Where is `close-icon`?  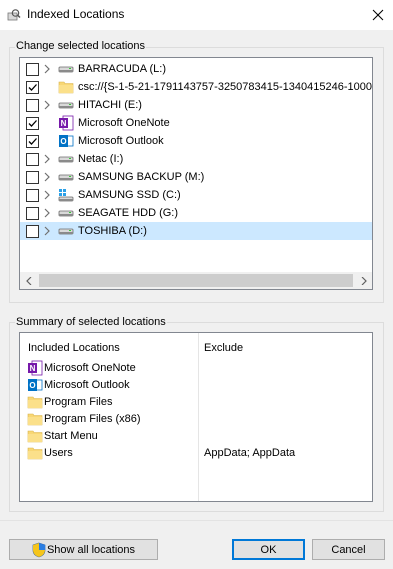
close-icon is located at coordinates (378, 15).